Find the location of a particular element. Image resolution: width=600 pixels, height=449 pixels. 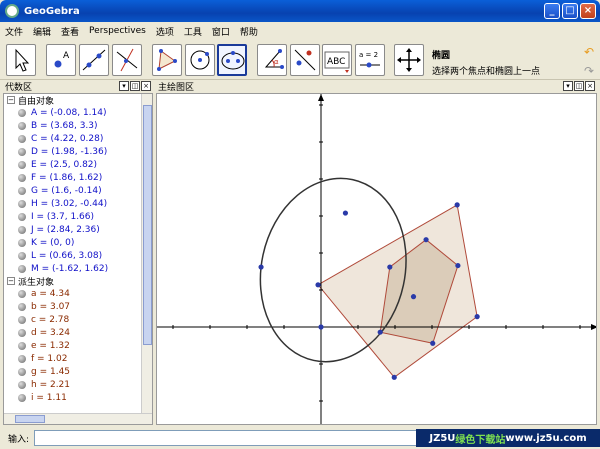

free-objects-group: − 自由对象 is located at coordinates (78, 100).